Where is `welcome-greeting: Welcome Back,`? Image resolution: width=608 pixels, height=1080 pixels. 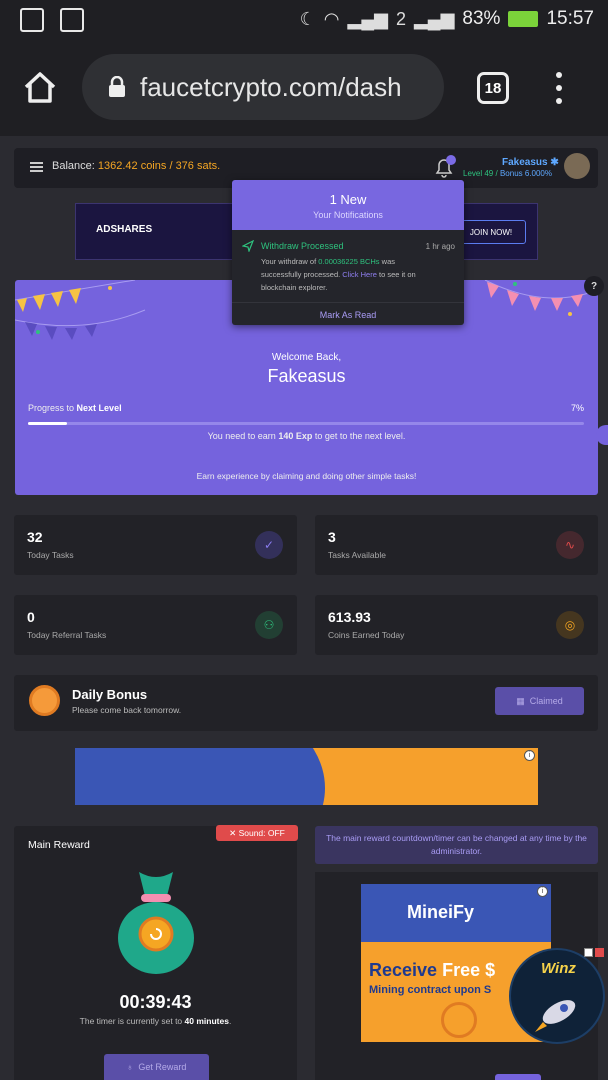 welcome-greeting: Welcome Back, is located at coordinates (306, 357).